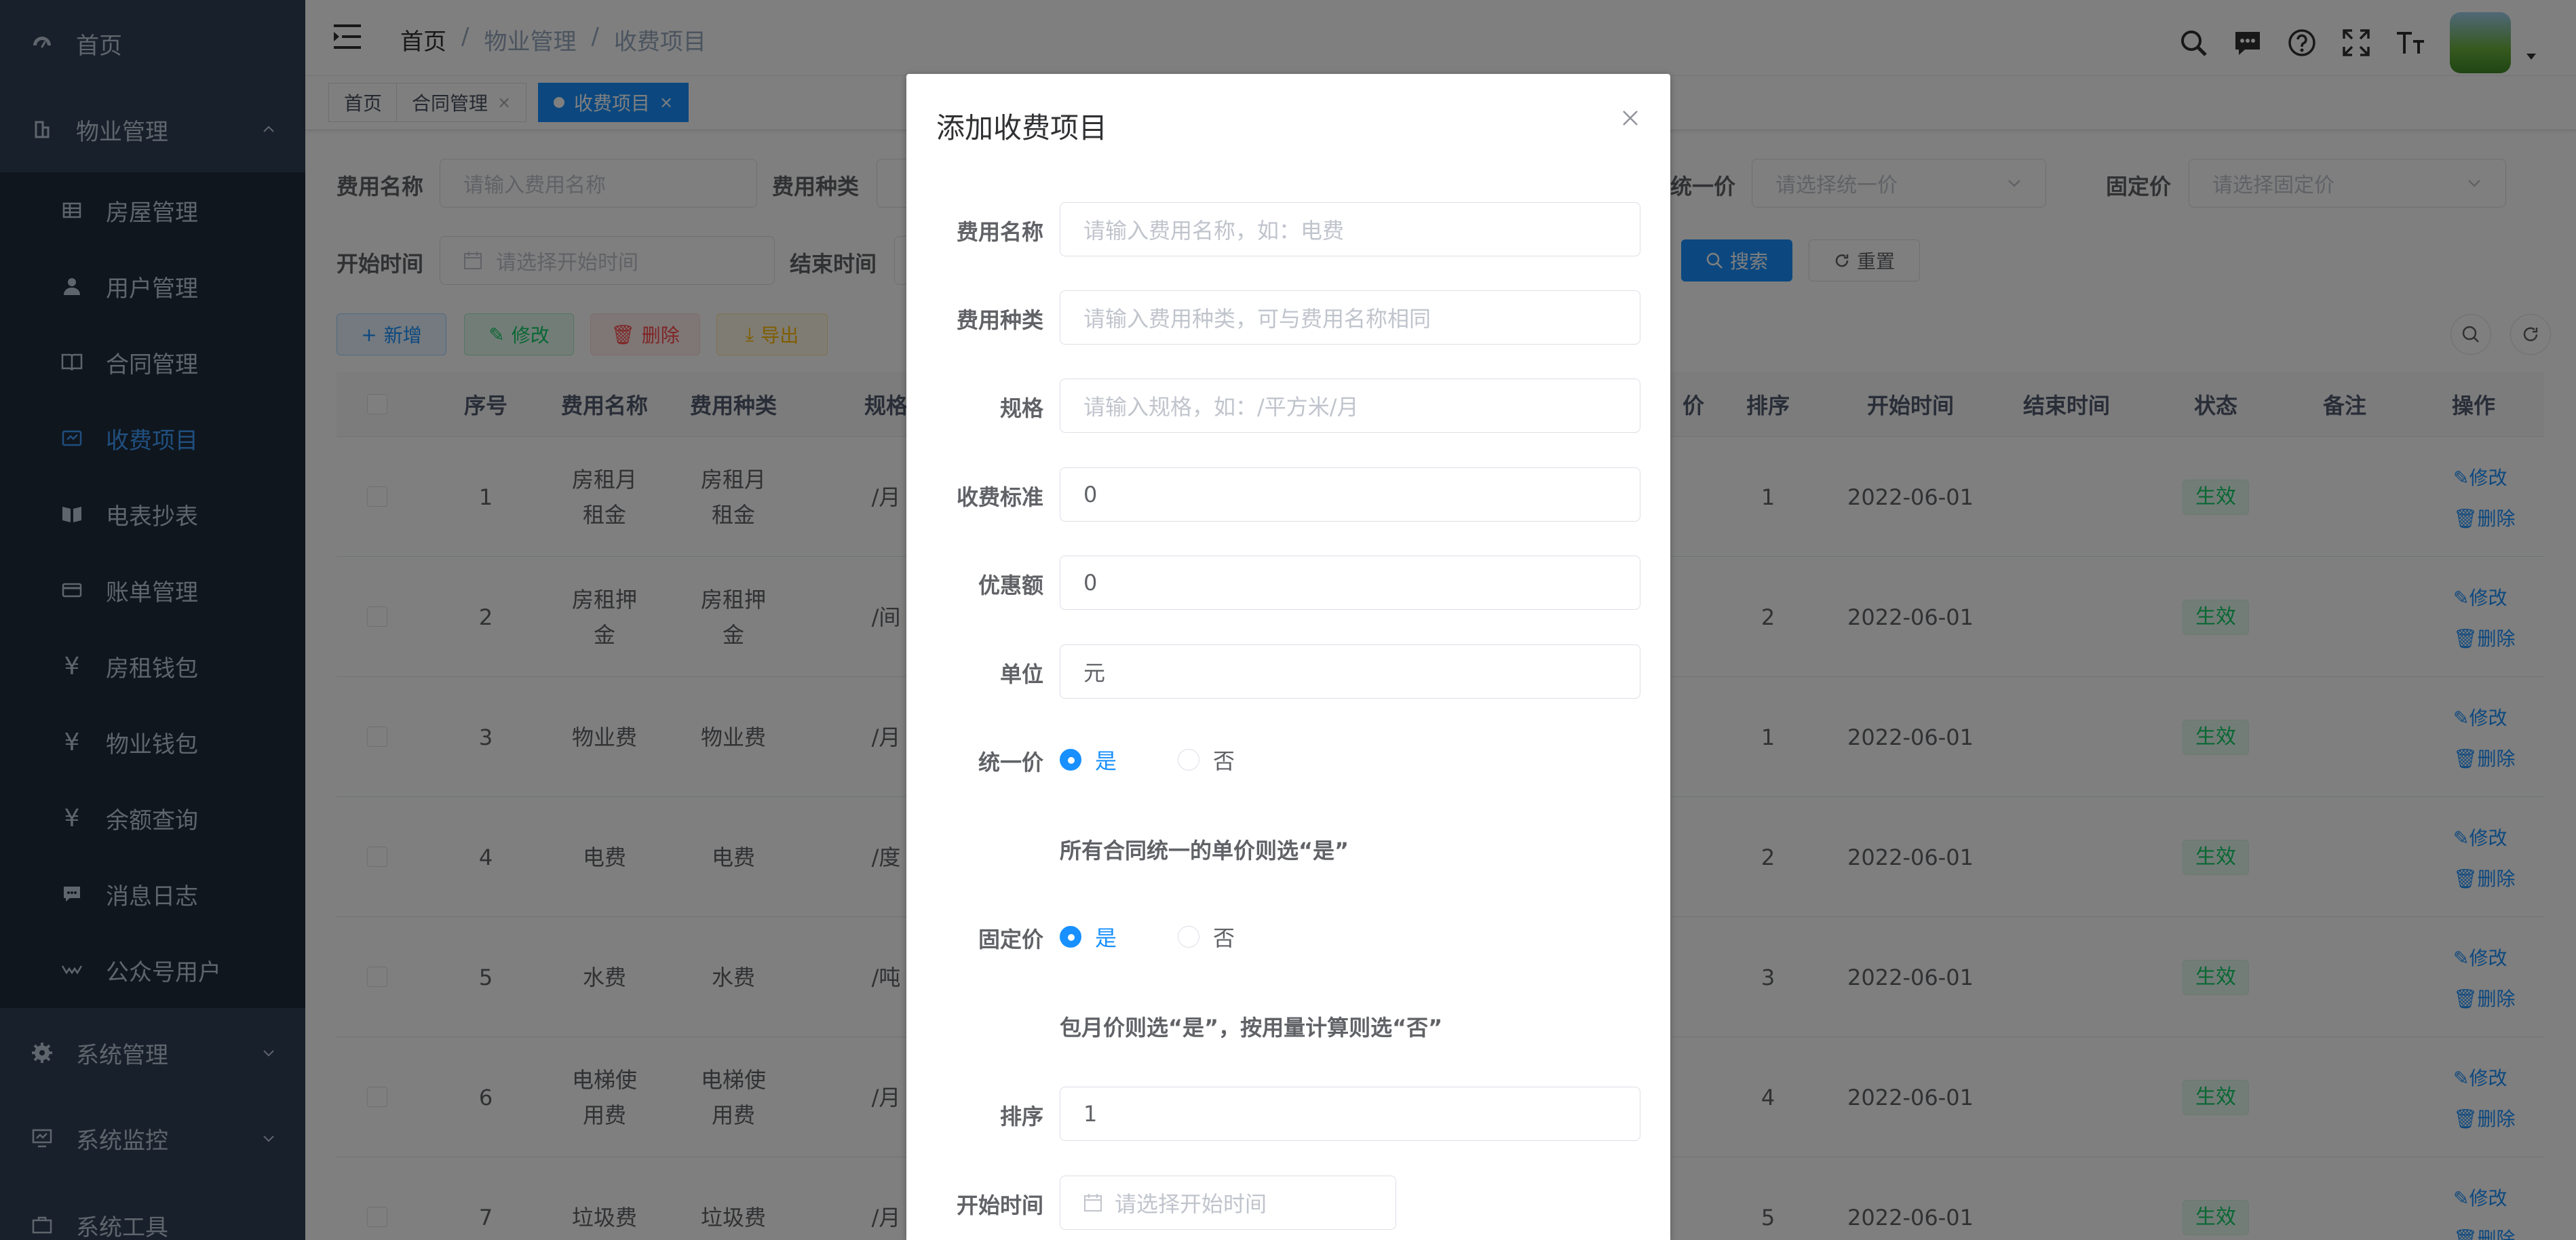  What do you see at coordinates (999, 497) in the screenshot?
I see `standard-label: 收费标准` at bounding box center [999, 497].